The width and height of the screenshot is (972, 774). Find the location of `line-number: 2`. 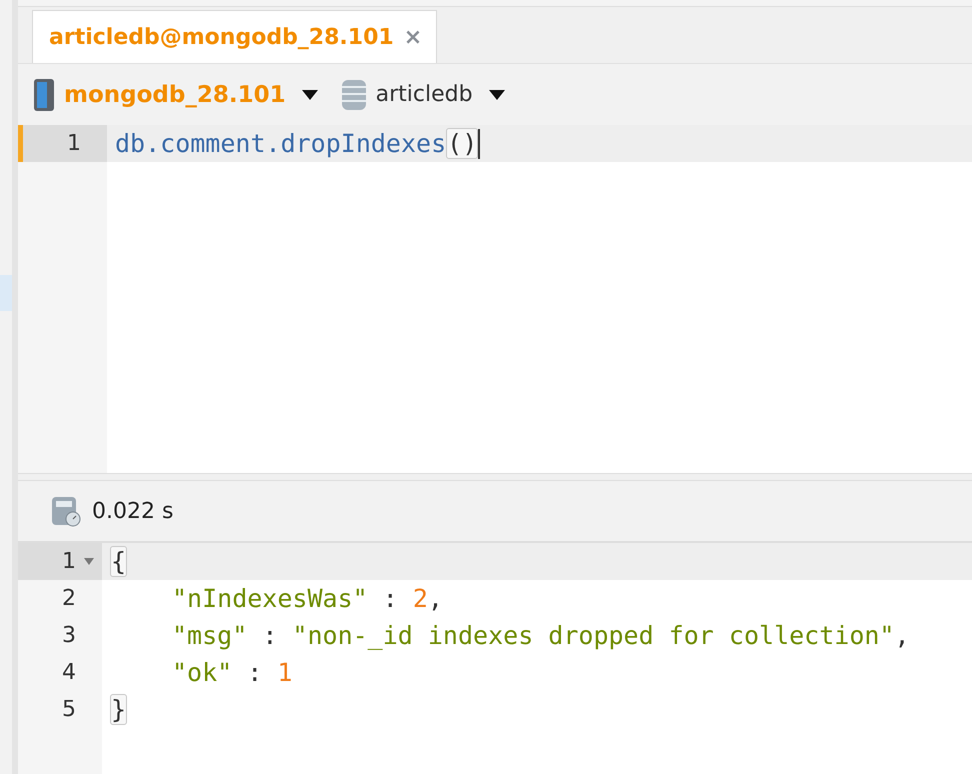

line-number: 2 is located at coordinates (60, 598).